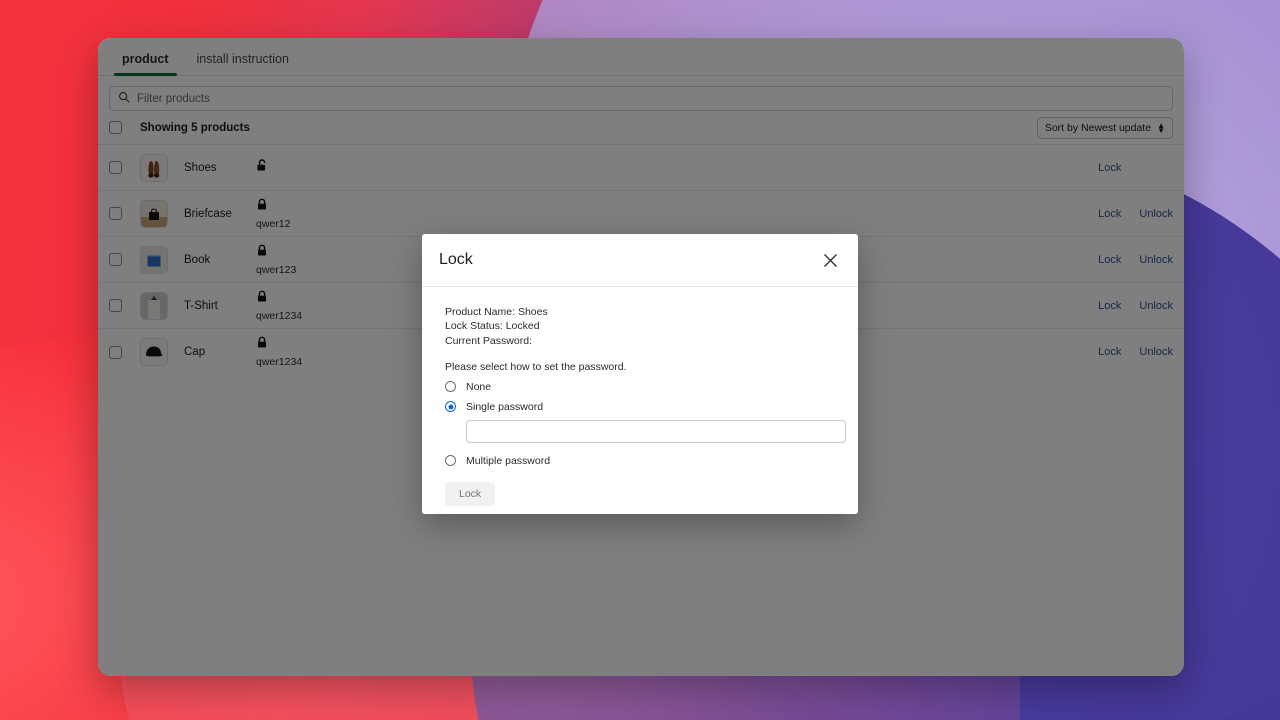 This screenshot has height=720, width=1280. Describe the element at coordinates (124, 99) in the screenshot. I see `search-icon` at that location.